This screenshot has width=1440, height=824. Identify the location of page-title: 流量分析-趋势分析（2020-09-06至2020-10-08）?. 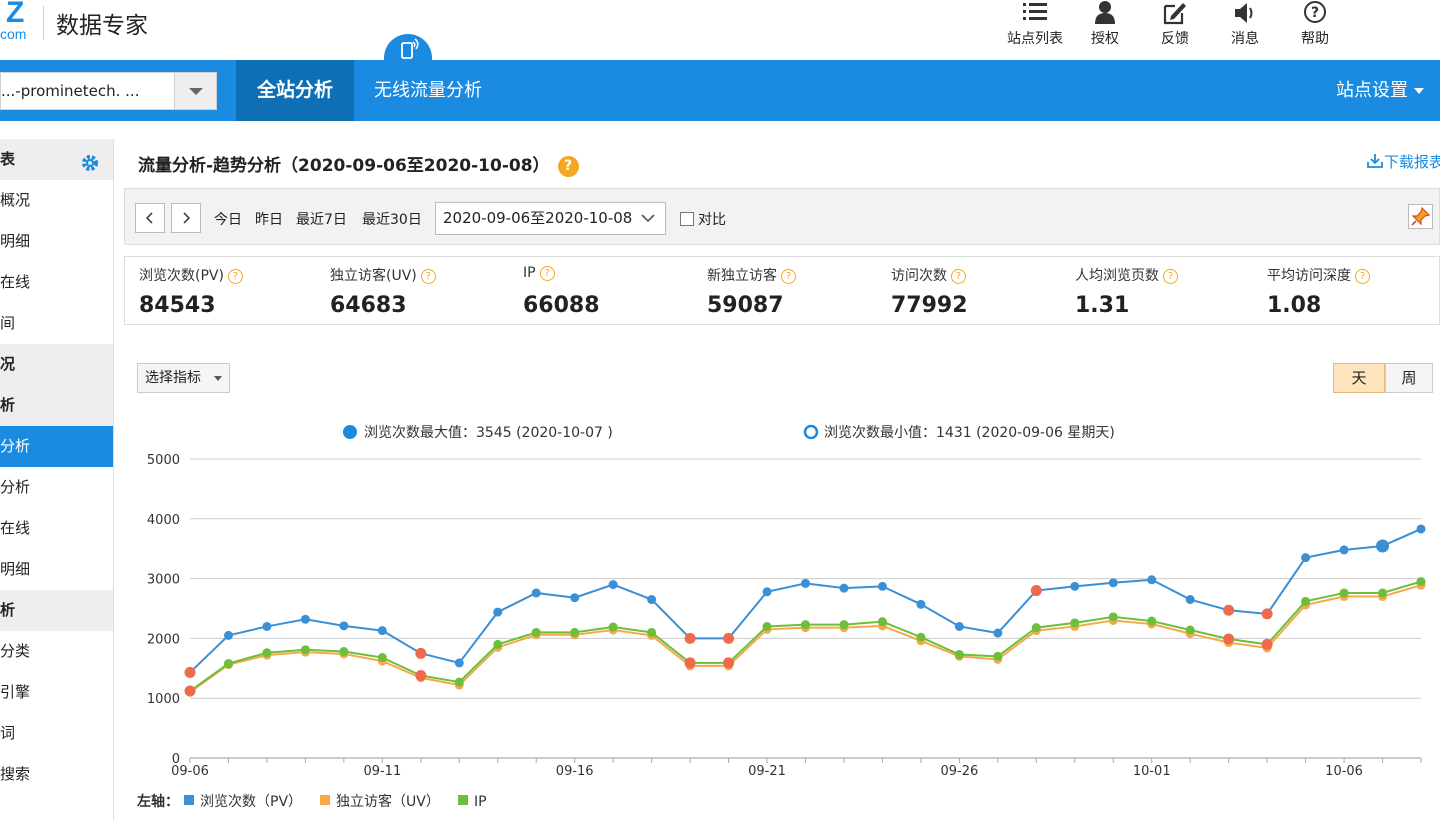
(358, 164).